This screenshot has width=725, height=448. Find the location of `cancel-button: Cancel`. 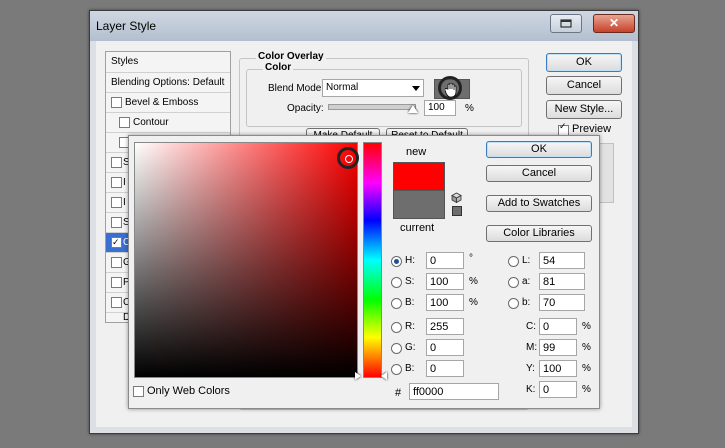

cancel-button: Cancel is located at coordinates (584, 85).